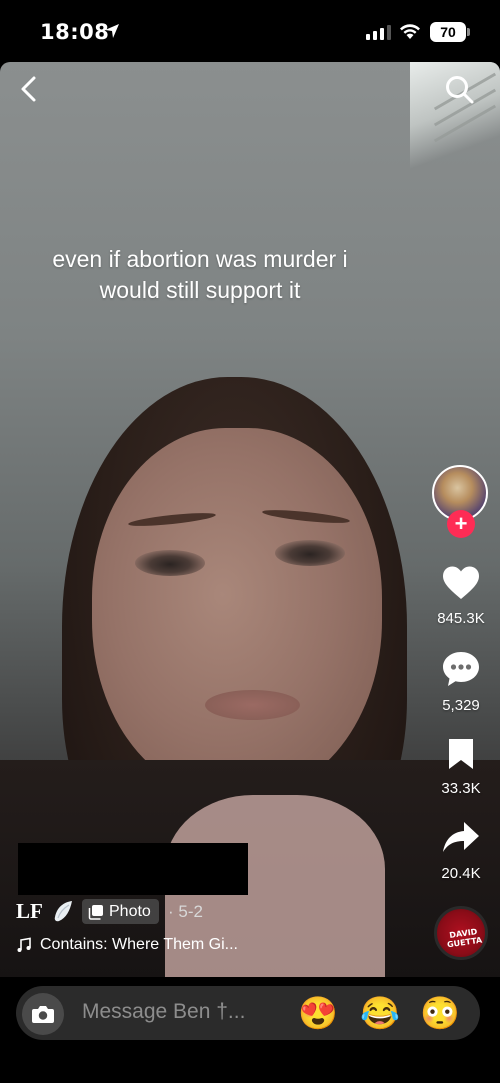 This screenshot has height=1083, width=500. Describe the element at coordinates (461, 705) in the screenshot. I see `comment-count: 5,329` at that location.